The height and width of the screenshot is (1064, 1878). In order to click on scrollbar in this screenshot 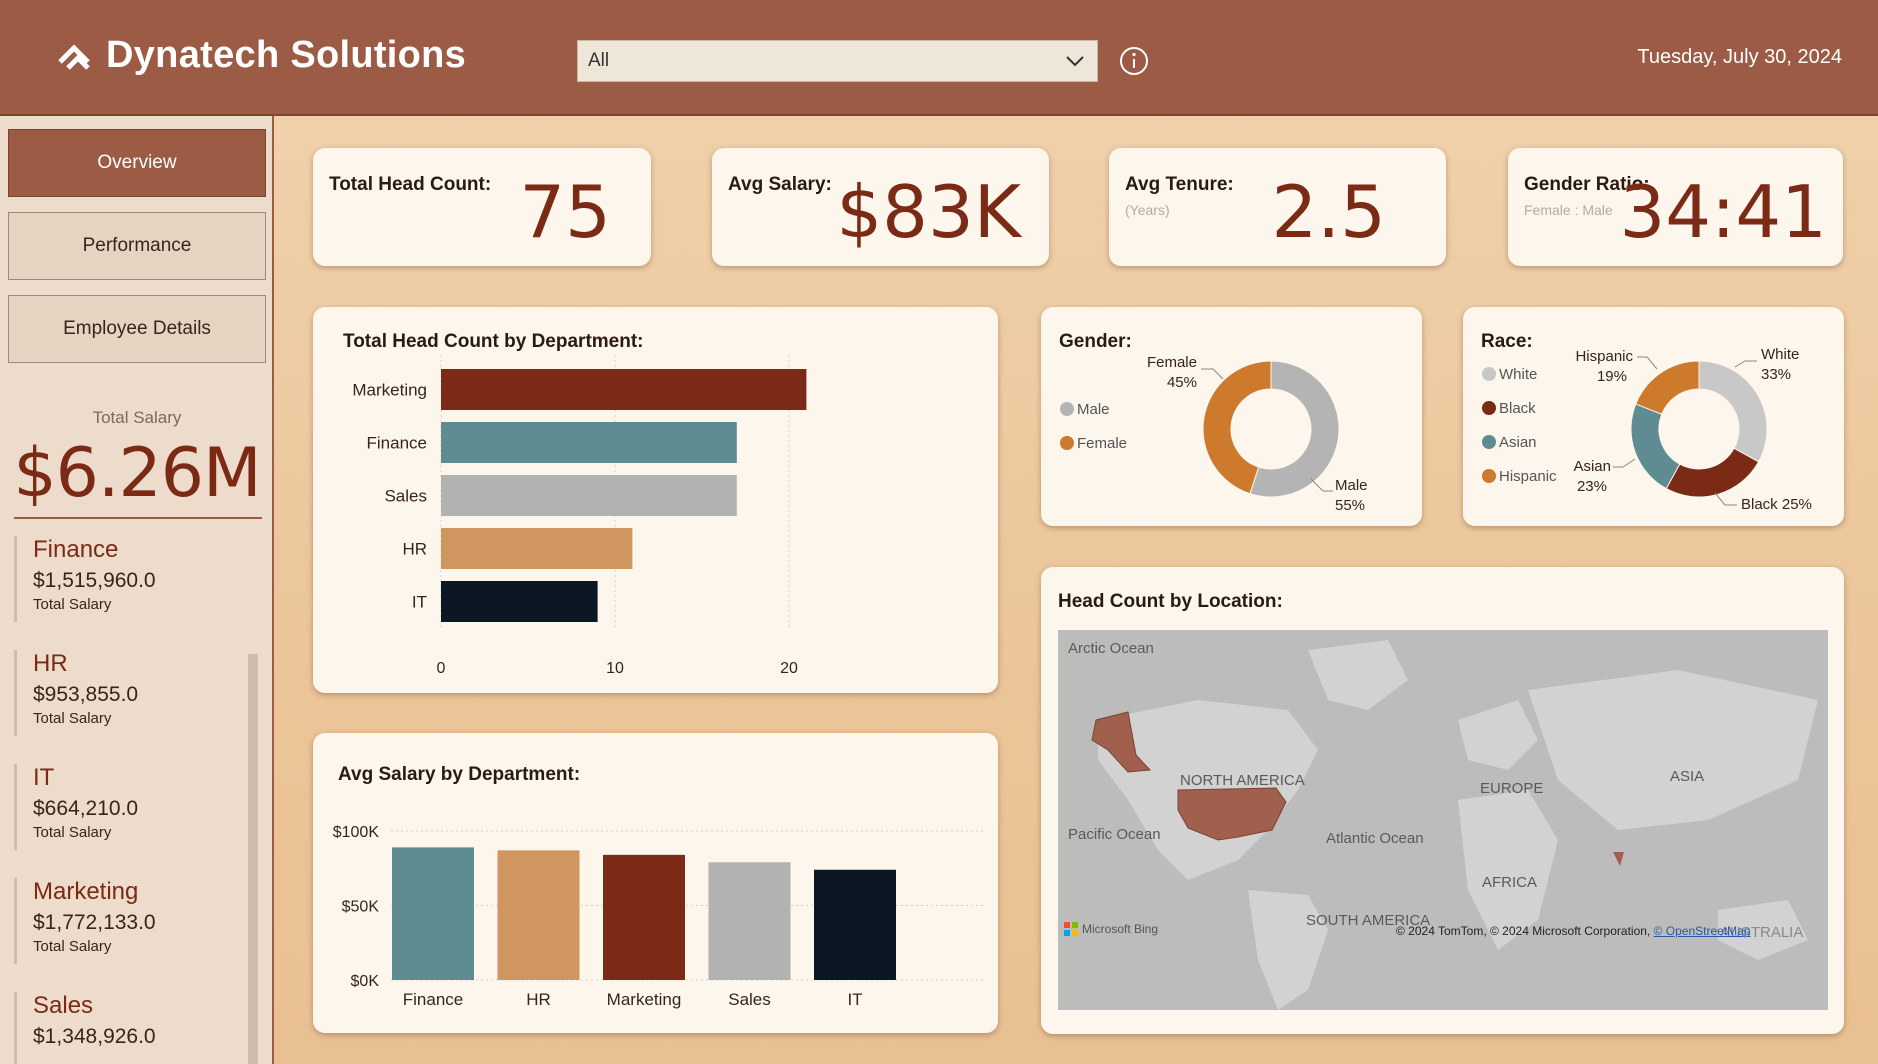, I will do `click(253, 859)`.